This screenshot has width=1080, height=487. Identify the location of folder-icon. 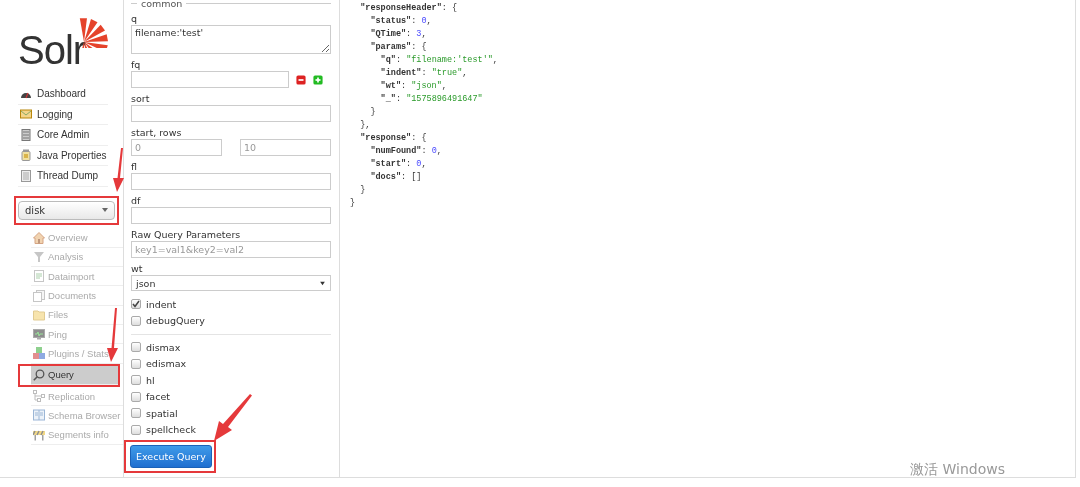
(39, 314).